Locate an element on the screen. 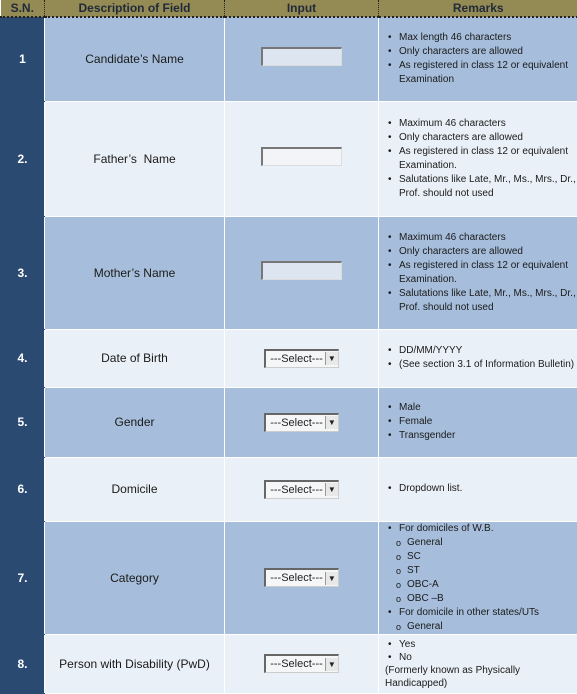  domicile-select: ---Select---▼ is located at coordinates (301, 489).